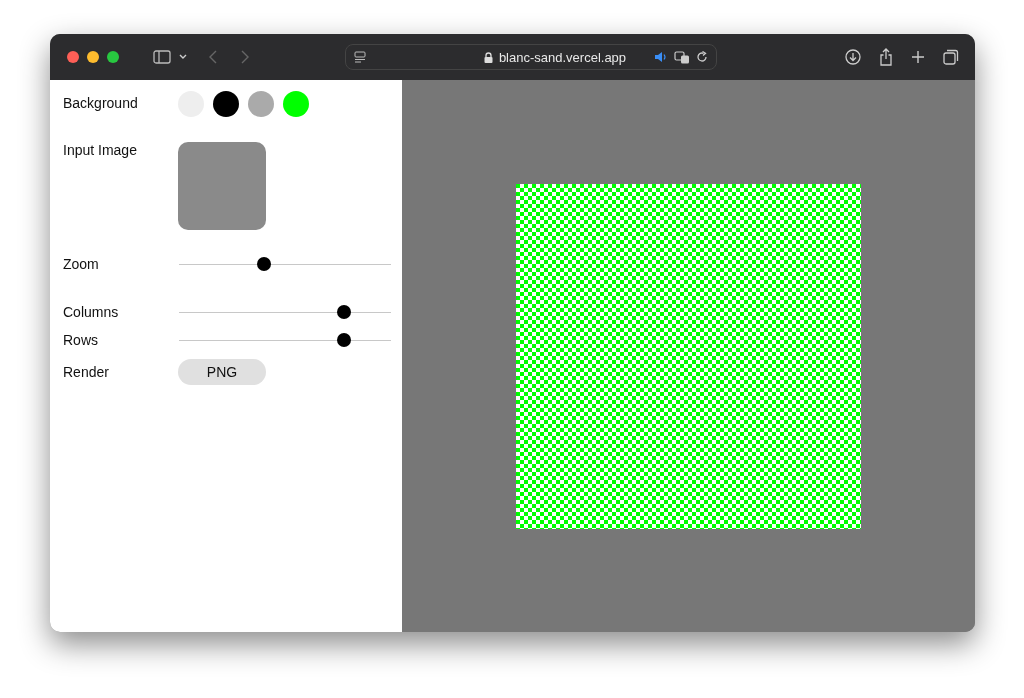  Describe the element at coordinates (245, 57) in the screenshot. I see `forward-icon` at that location.